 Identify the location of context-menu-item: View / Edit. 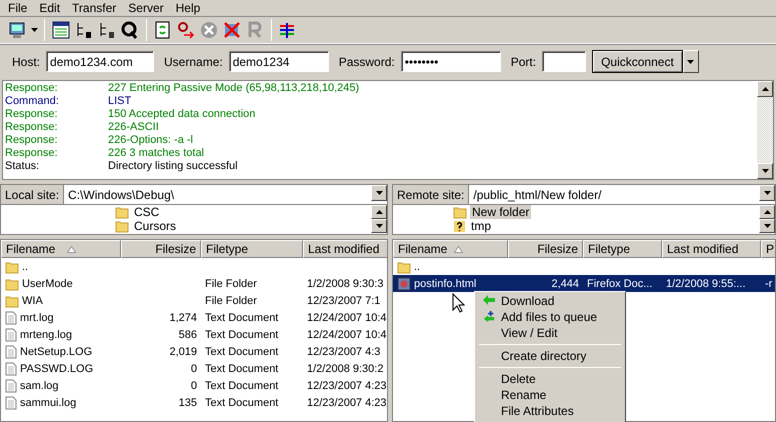
(550, 333).